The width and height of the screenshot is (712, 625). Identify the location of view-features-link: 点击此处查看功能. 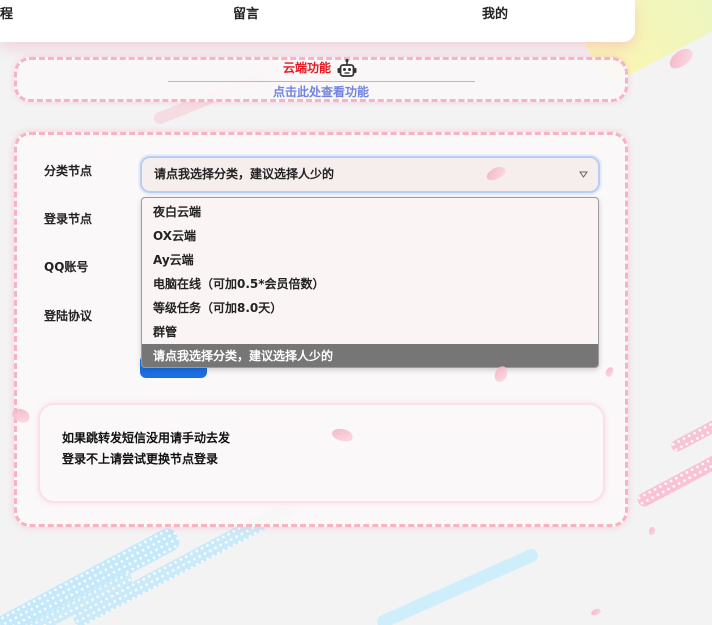
(321, 92).